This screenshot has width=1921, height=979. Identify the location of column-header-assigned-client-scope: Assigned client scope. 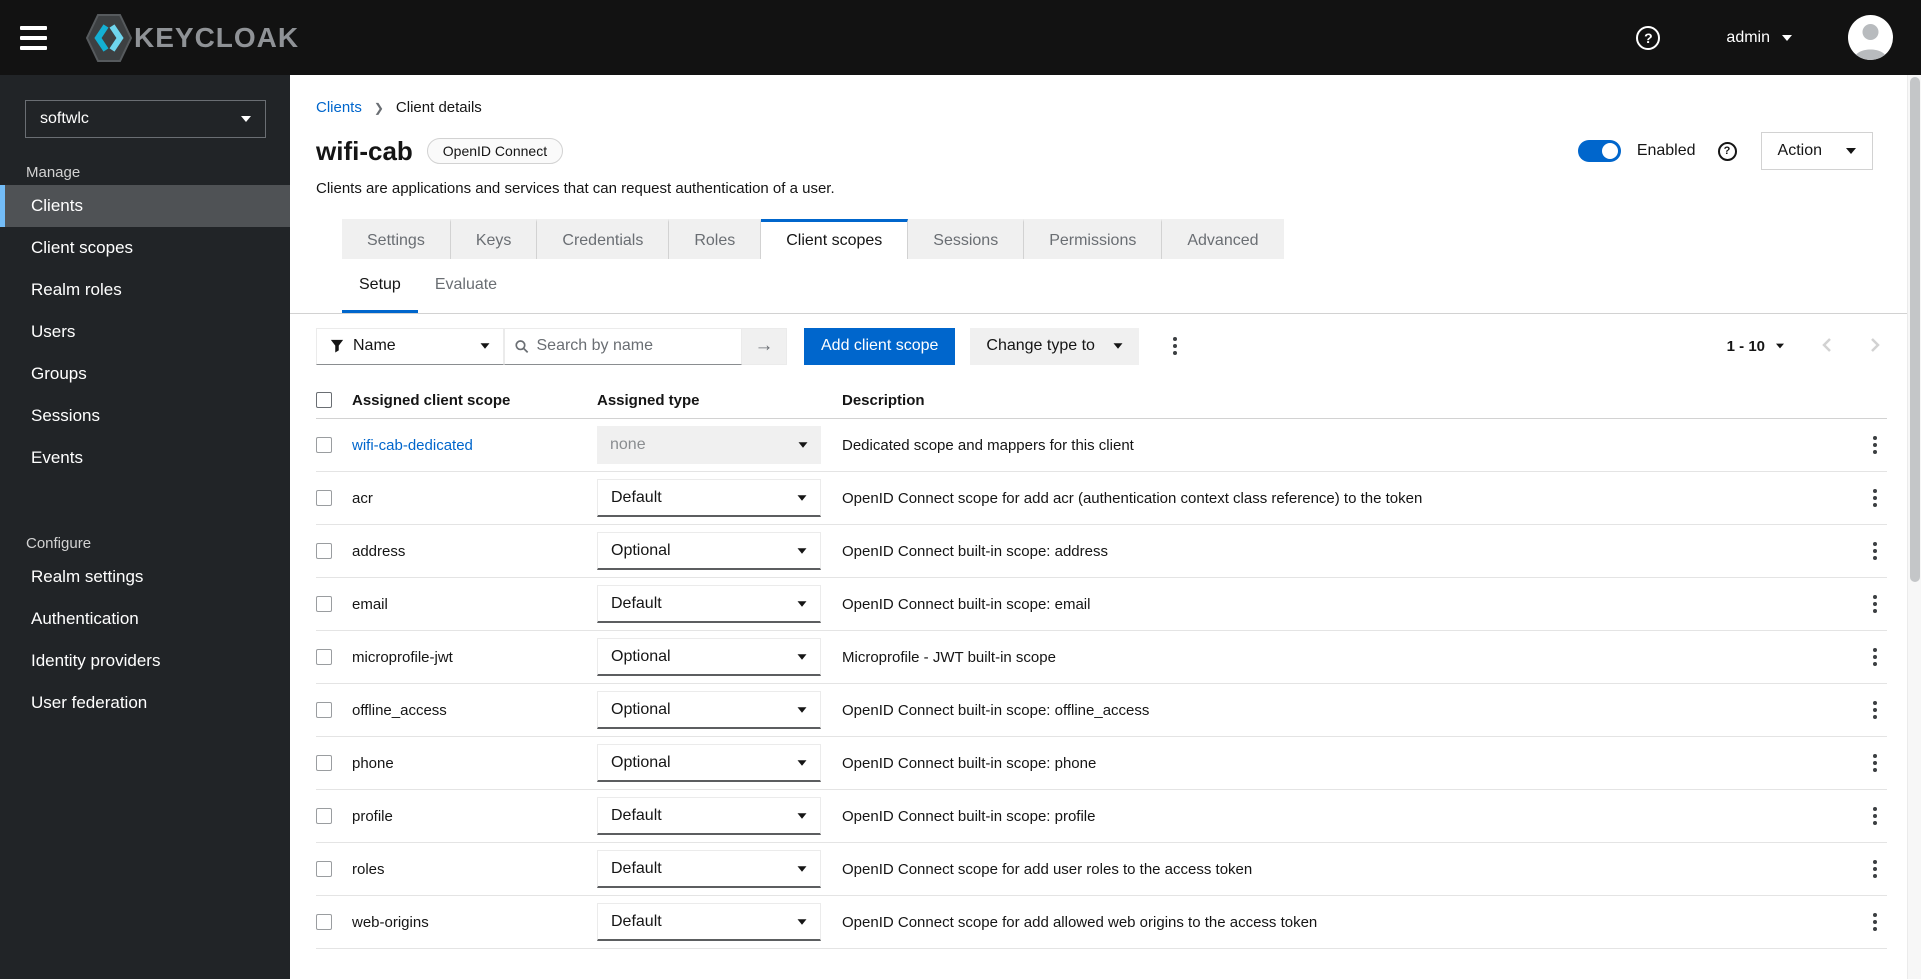
(431, 400).